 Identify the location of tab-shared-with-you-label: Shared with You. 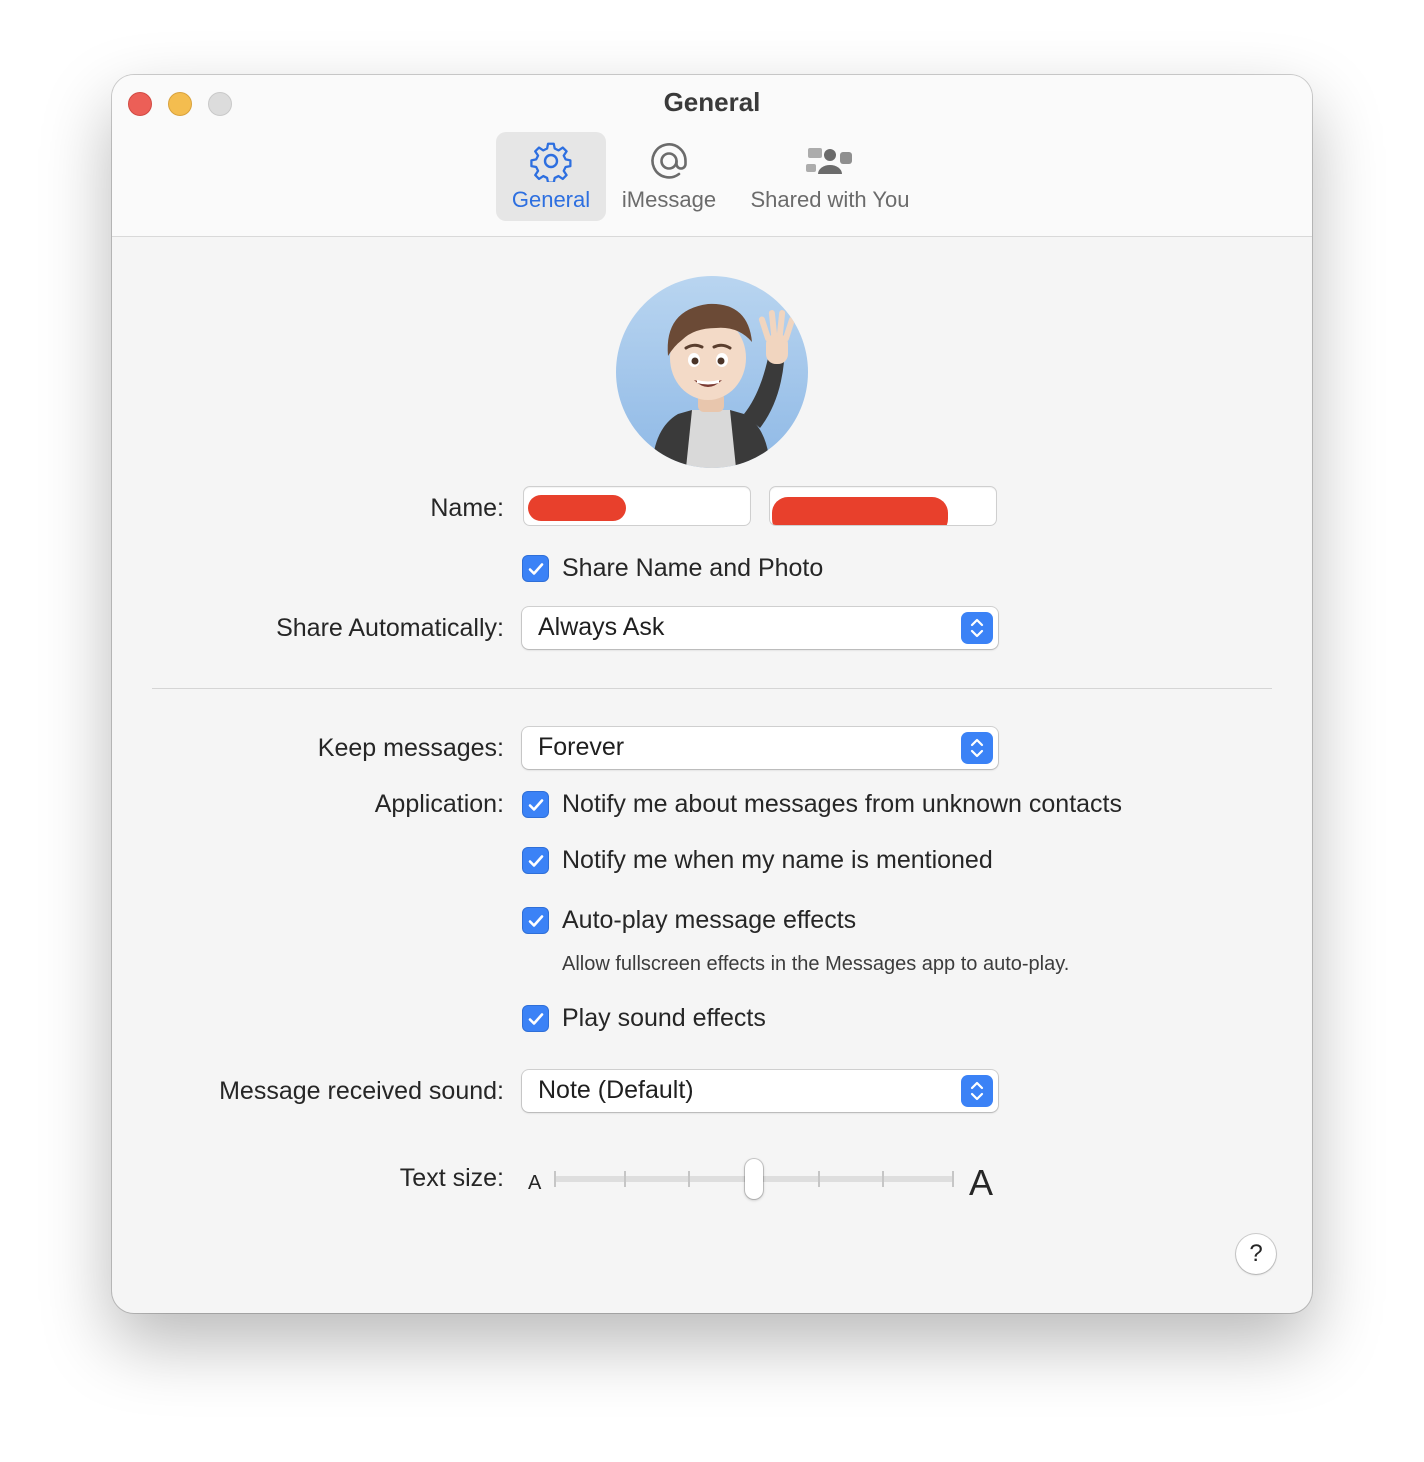
(830, 199).